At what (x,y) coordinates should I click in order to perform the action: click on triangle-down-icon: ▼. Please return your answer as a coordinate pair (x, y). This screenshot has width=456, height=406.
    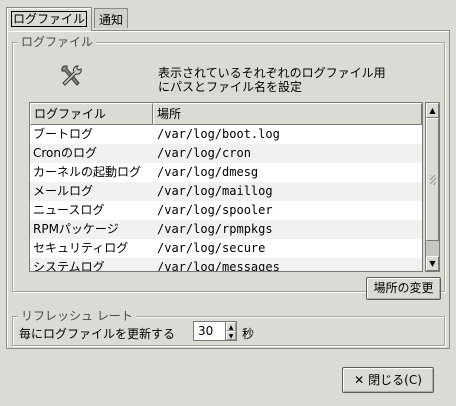
    Looking at the image, I should click on (432, 263).